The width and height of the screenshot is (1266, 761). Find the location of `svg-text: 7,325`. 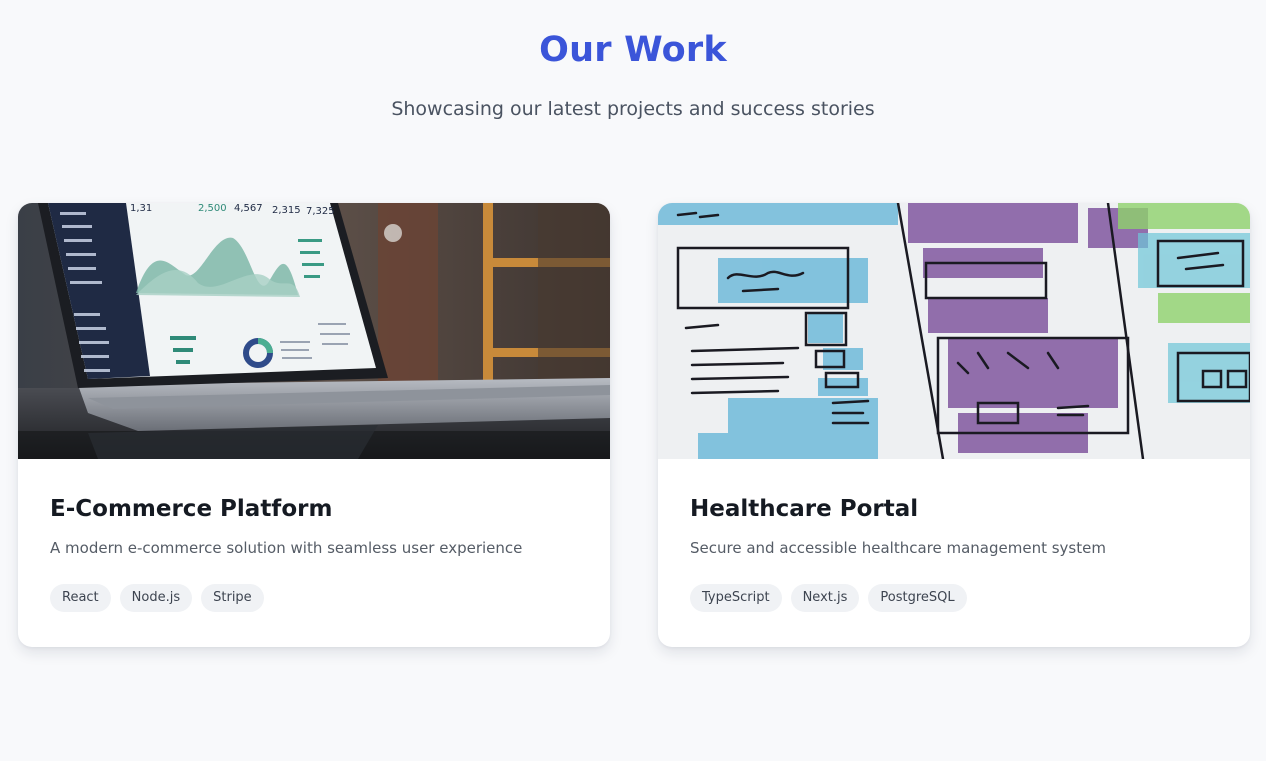

svg-text: 7,325 is located at coordinates (320, 211).